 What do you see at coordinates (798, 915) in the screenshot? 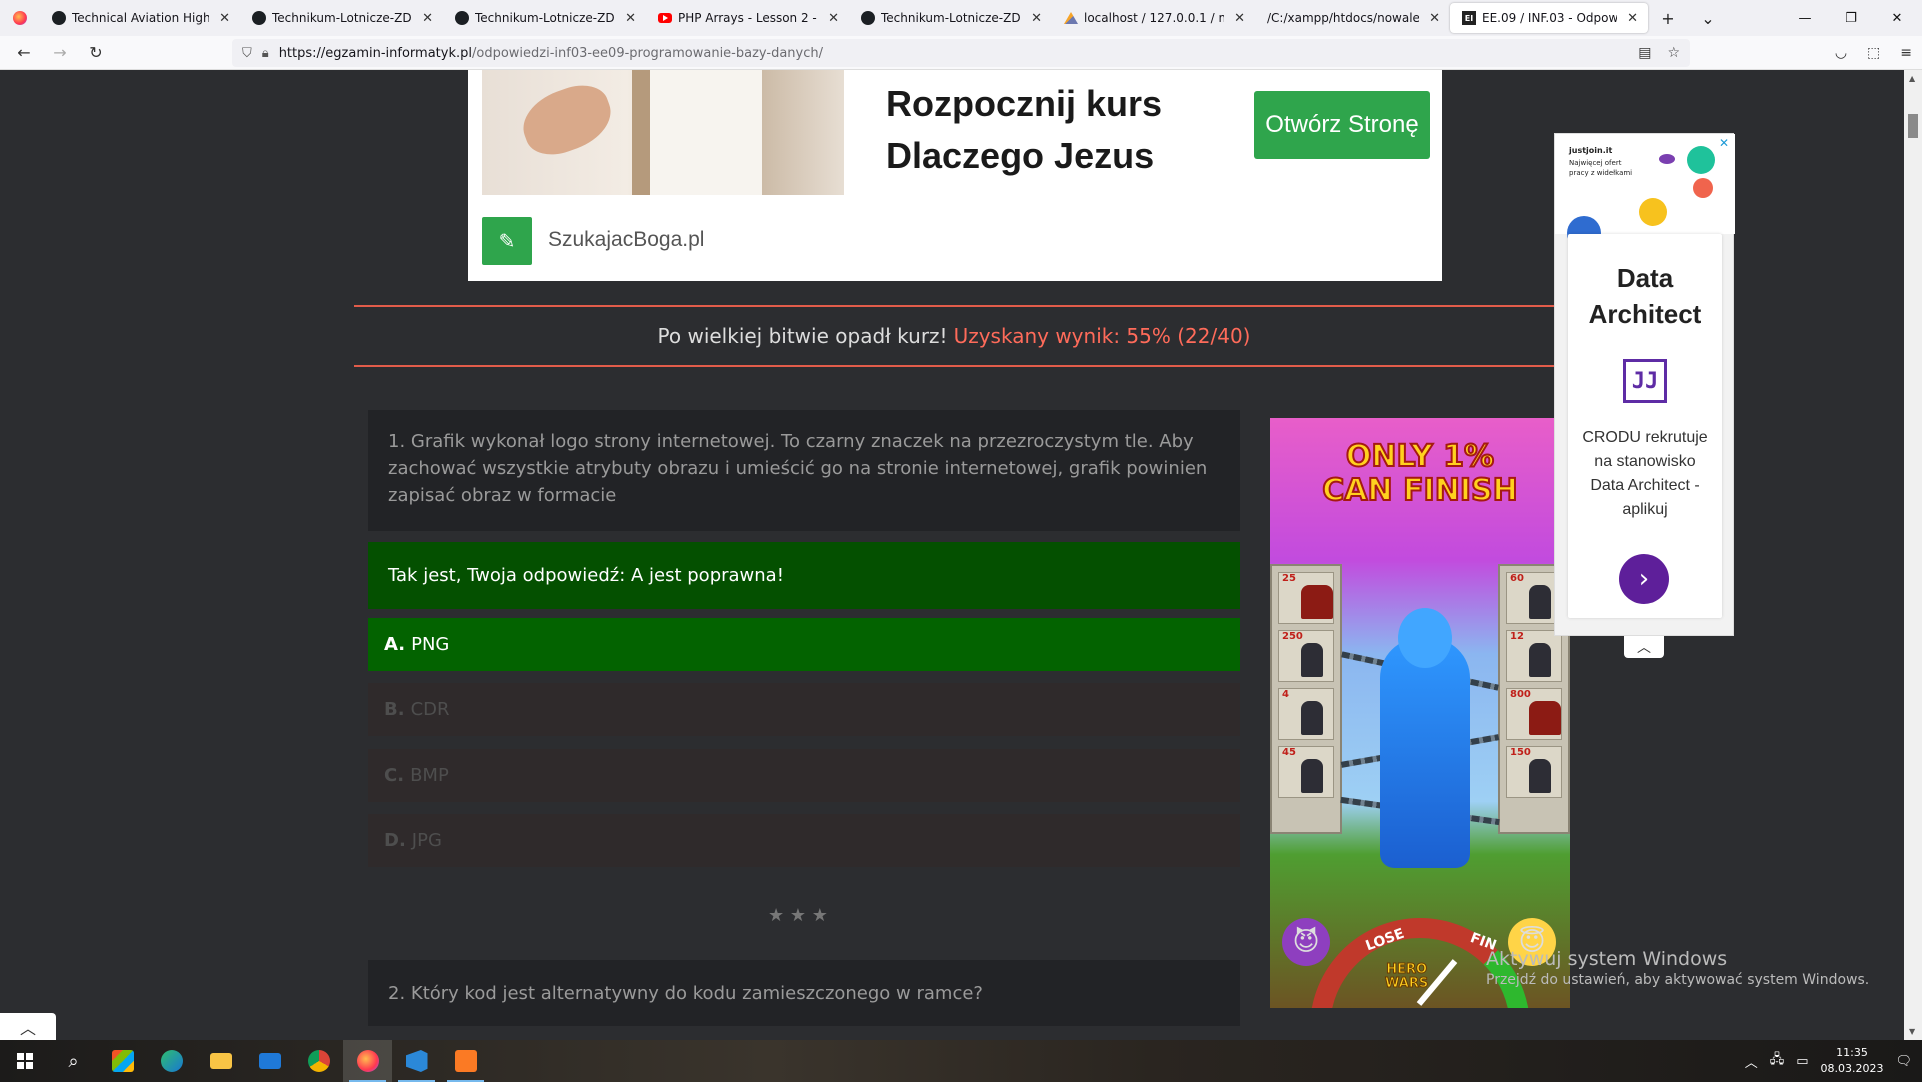
I see `star-rating: ★ ★ ★` at bounding box center [798, 915].